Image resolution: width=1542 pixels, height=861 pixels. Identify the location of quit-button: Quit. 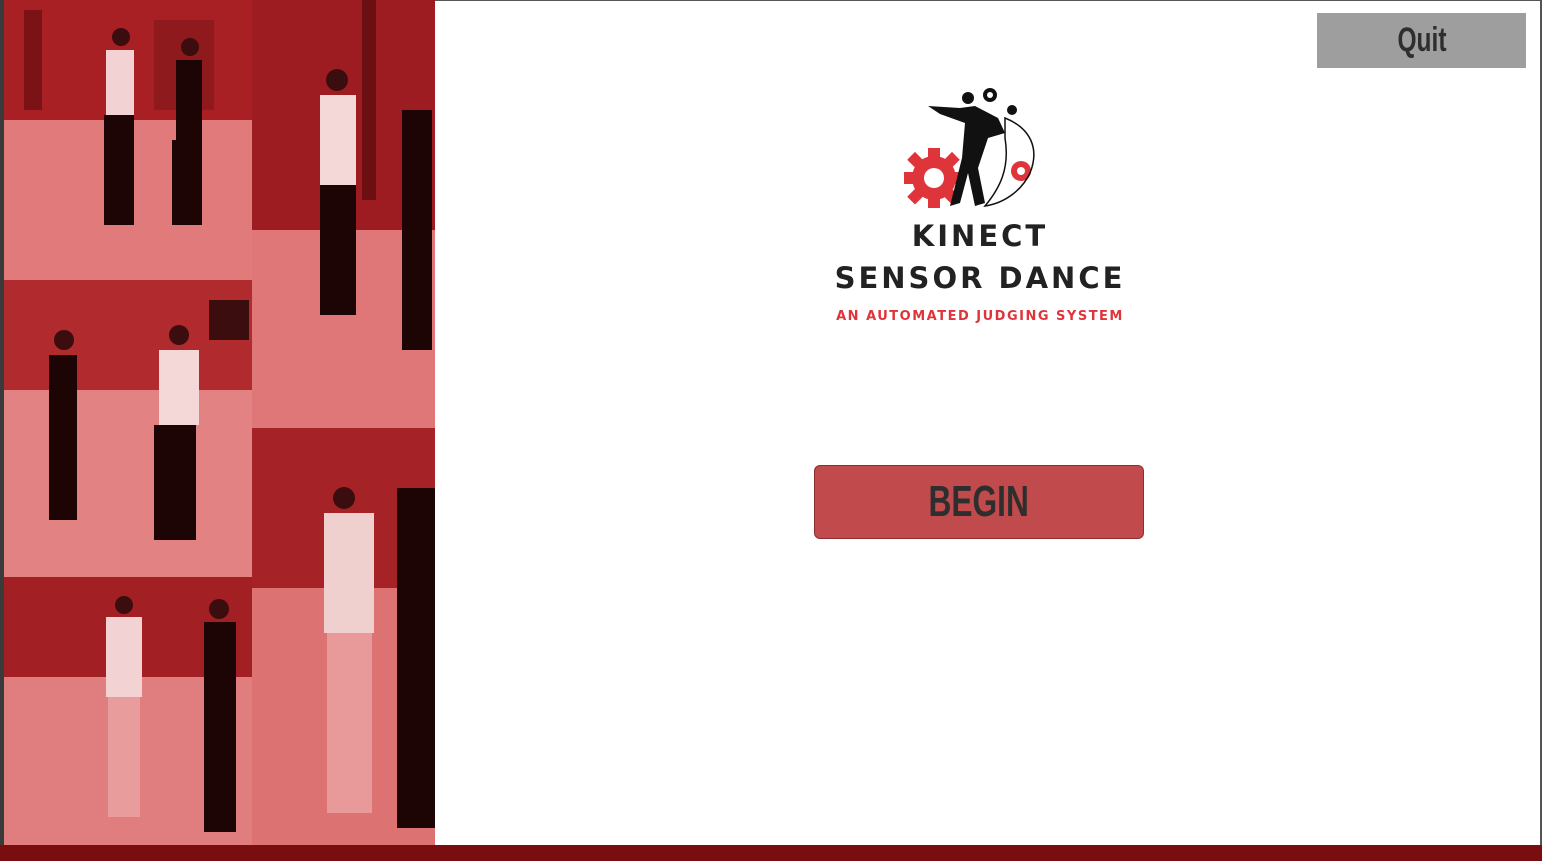
(1421, 40).